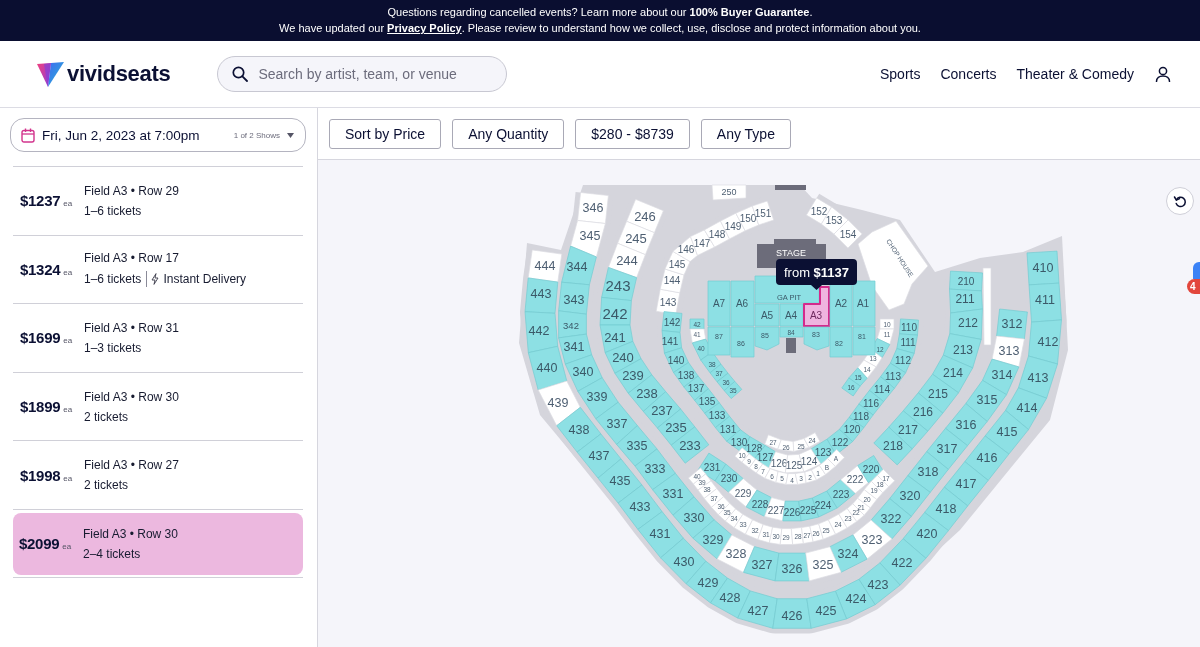  I want to click on seat-section: 413, so click(1038, 377).